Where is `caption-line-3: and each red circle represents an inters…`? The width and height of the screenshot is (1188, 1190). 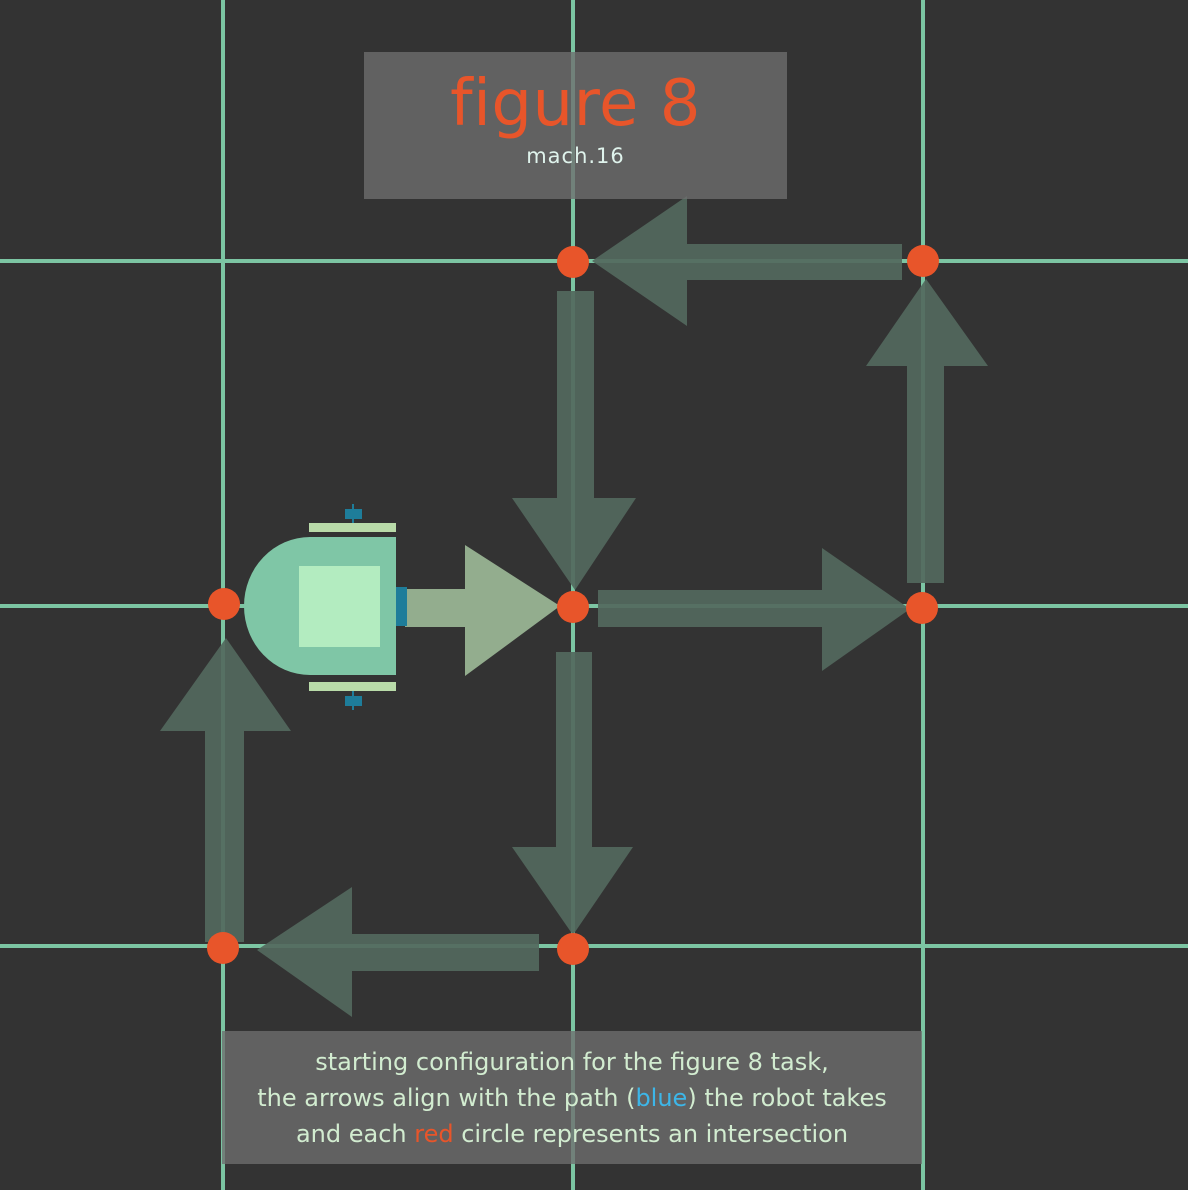 caption-line-3: and each red circle represents an inters… is located at coordinates (572, 1134).